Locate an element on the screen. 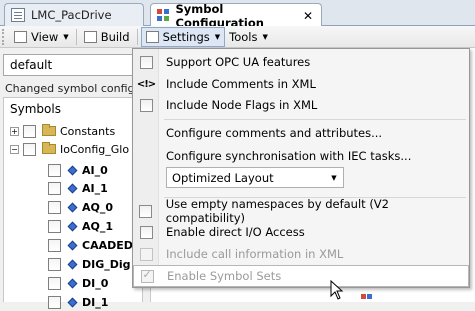  settings-icon is located at coordinates (152, 36).